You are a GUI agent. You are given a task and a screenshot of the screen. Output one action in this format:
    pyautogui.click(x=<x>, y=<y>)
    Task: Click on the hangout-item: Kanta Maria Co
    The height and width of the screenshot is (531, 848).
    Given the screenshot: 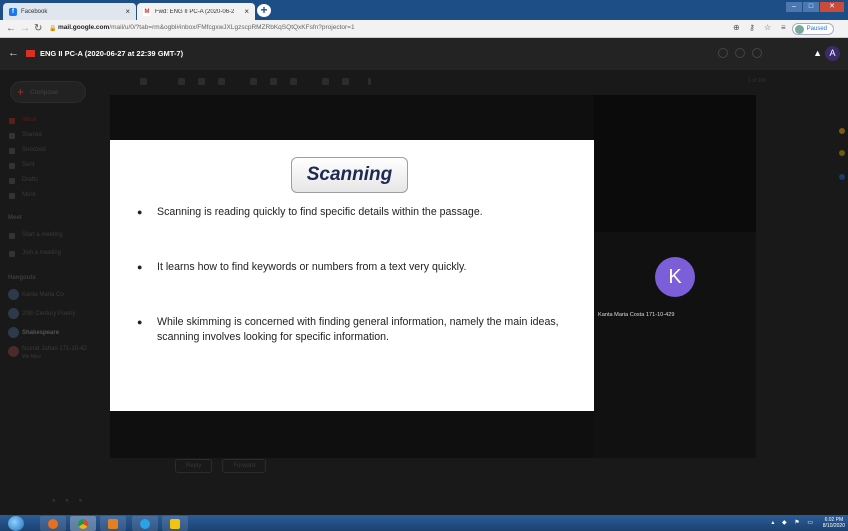 What is the action you would take?
    pyautogui.click(x=43, y=295)
    